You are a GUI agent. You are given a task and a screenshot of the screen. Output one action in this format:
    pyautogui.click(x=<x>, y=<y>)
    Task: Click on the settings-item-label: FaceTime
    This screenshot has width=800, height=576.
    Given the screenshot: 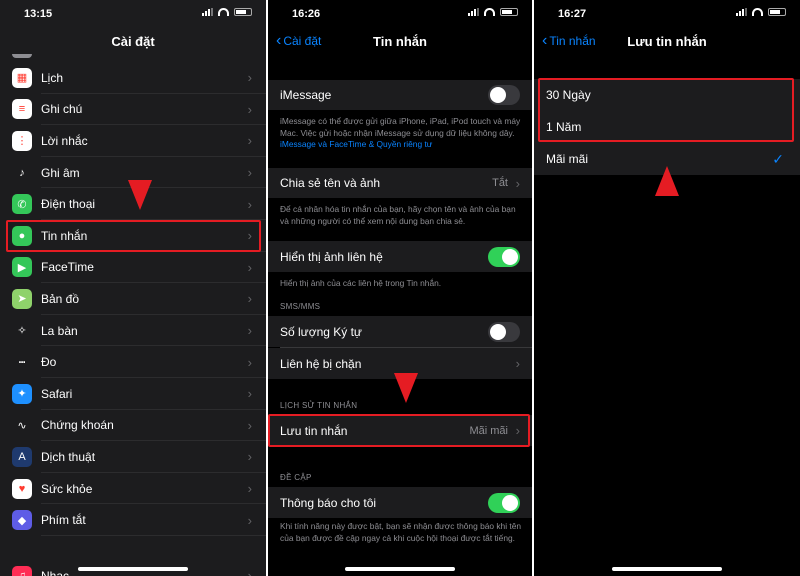 What is the action you would take?
    pyautogui.click(x=67, y=267)
    